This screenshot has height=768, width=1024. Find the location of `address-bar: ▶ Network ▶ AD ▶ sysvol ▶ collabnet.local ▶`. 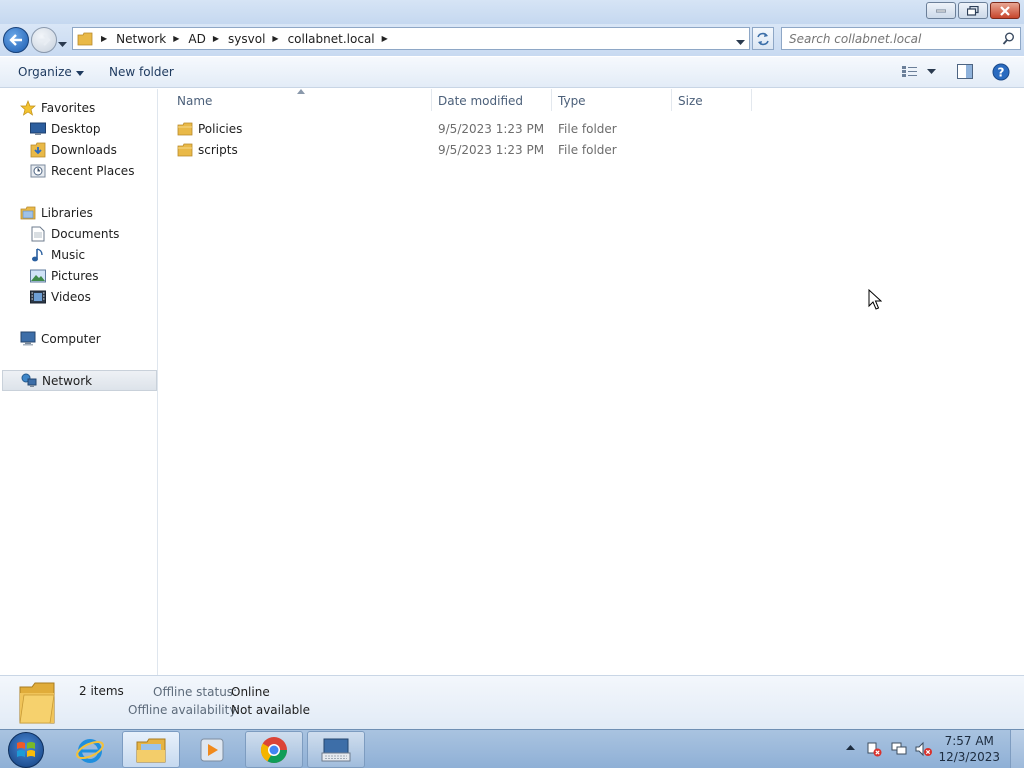

address-bar: ▶ Network ▶ AD ▶ sysvol ▶ collabnet.local ▶ is located at coordinates (411, 38).